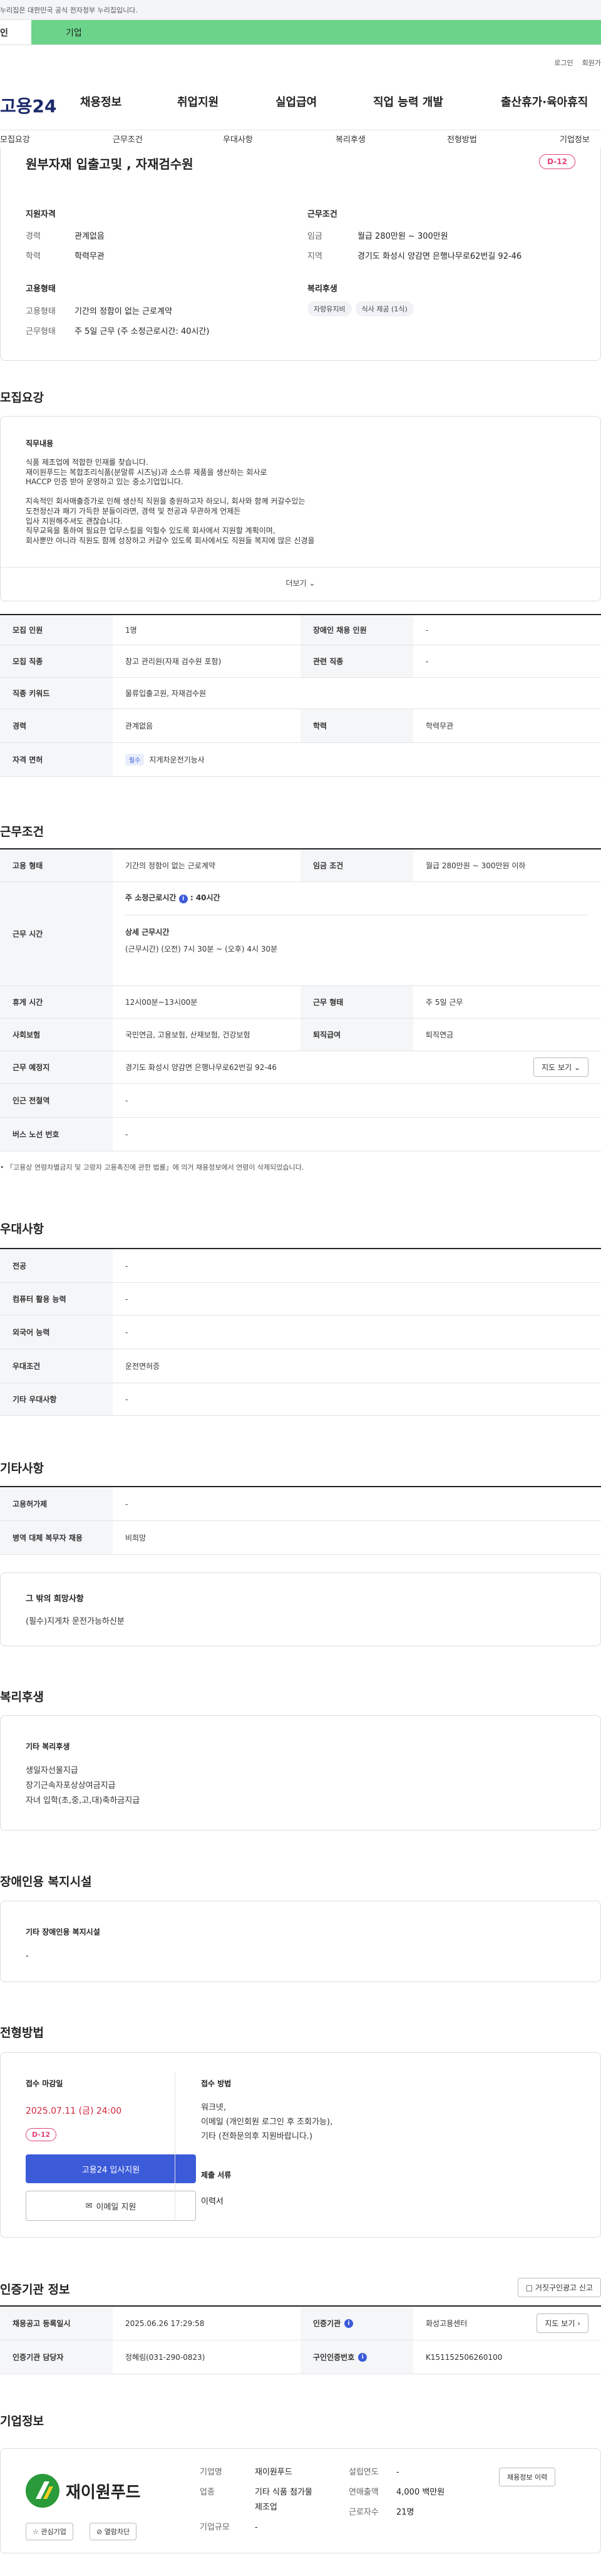 The height and width of the screenshot is (2576, 601). I want to click on agency-map-label: 지도 보기, so click(560, 2323).